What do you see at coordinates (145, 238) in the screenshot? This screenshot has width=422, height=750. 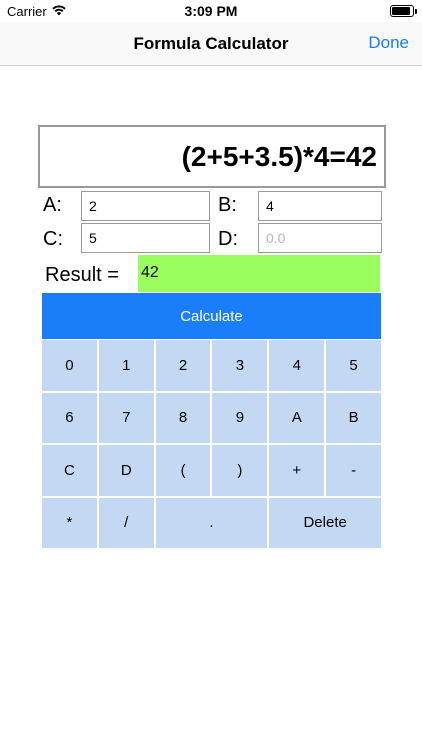 I see `variable-c-input` at bounding box center [145, 238].